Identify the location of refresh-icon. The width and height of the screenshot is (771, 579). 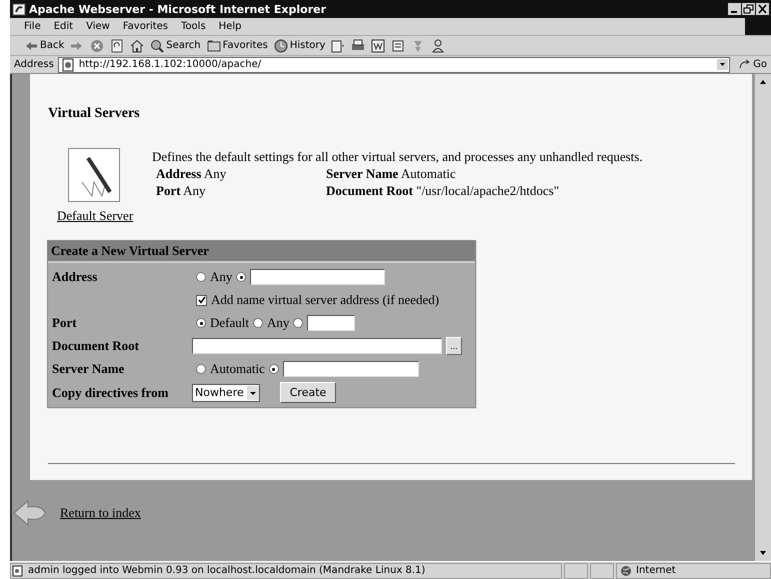
(117, 45).